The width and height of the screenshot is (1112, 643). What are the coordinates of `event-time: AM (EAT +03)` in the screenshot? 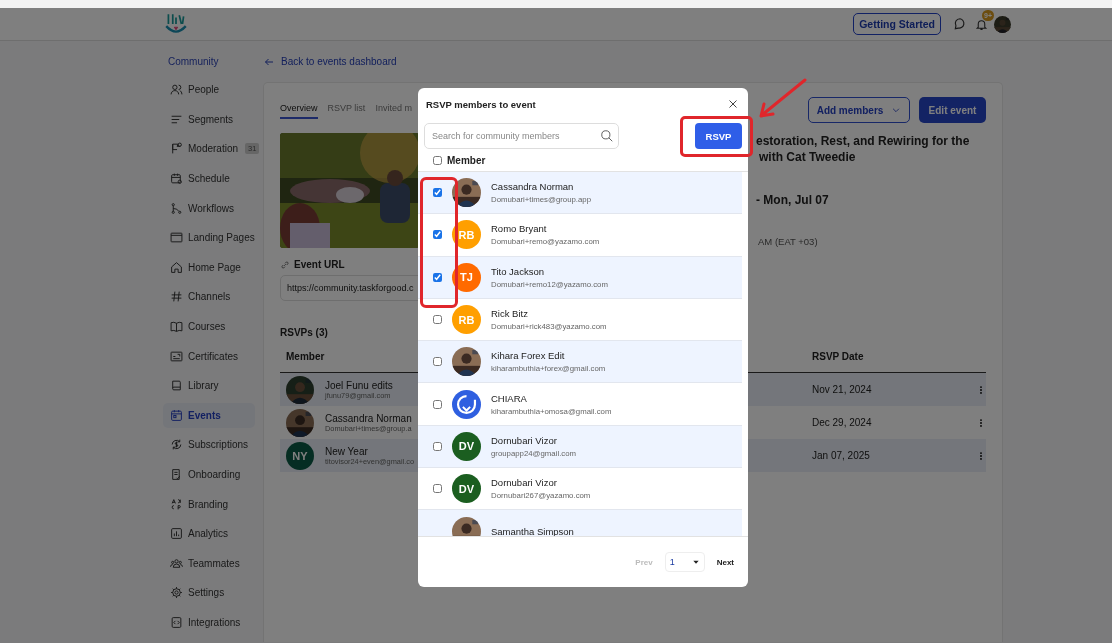 It's located at (788, 242).